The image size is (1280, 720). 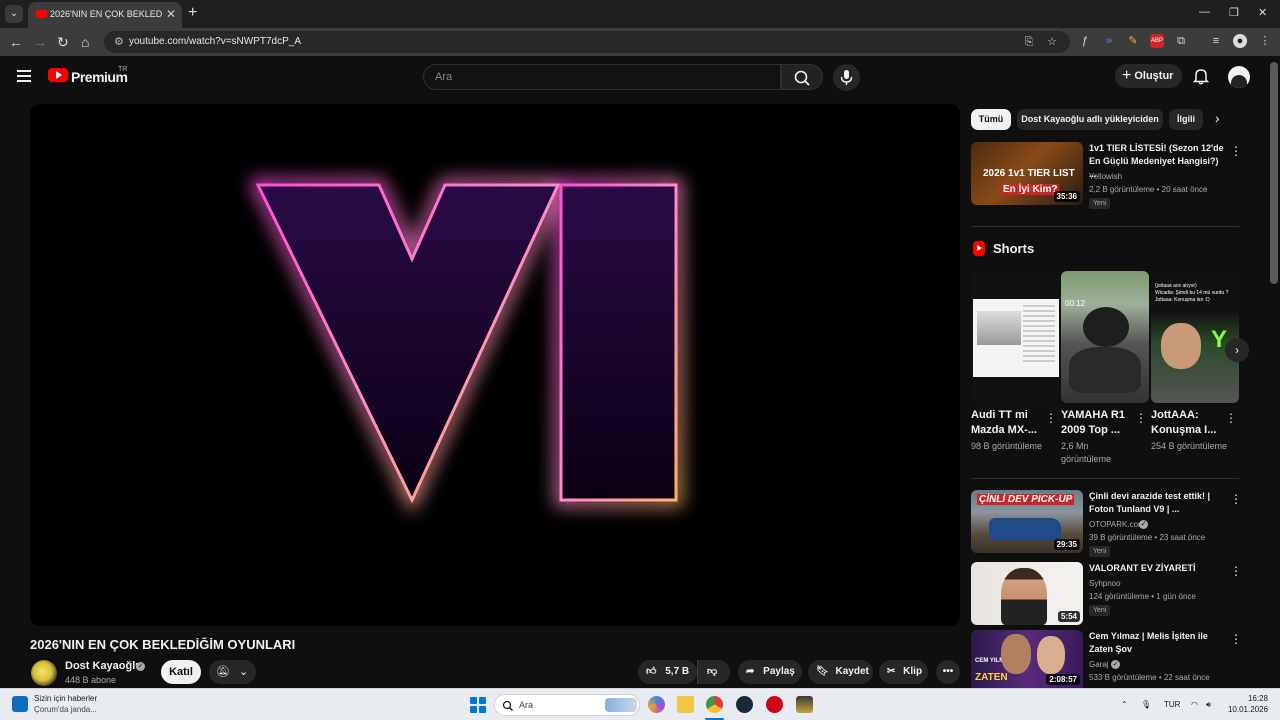 I want to click on short-thumbnail, so click(x=1015, y=337).